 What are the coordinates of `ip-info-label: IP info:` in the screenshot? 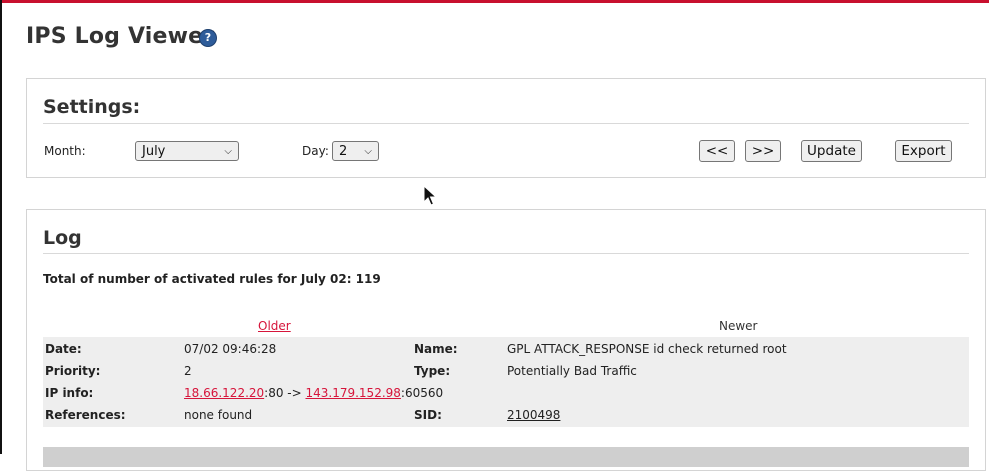 It's located at (69, 393).